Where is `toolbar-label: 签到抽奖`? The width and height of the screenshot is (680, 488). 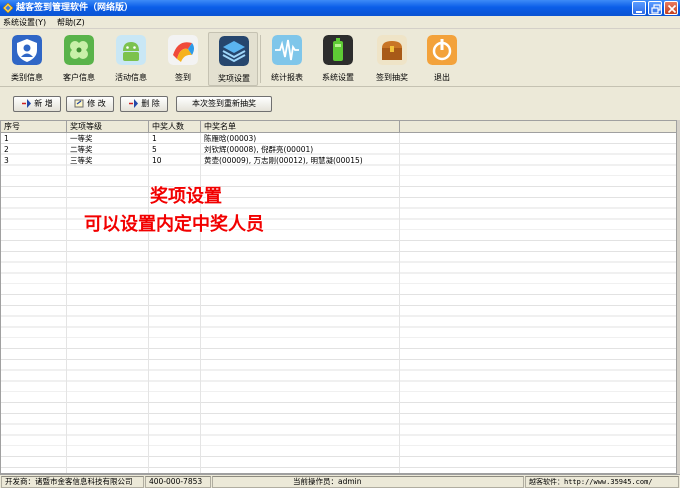
toolbar-label: 签到抽奖 is located at coordinates (392, 77).